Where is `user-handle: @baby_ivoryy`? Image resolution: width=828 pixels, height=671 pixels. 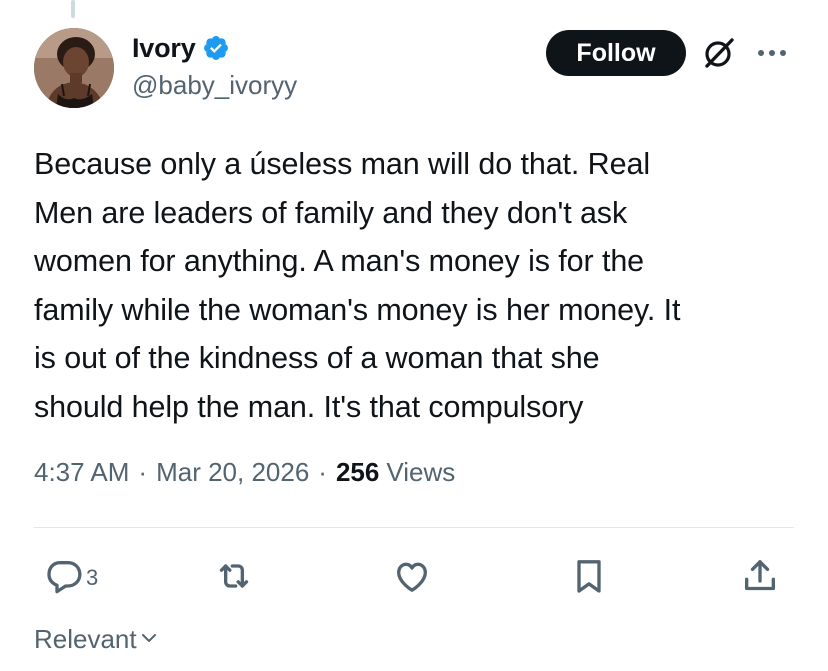 user-handle: @baby_ivoryy is located at coordinates (214, 85).